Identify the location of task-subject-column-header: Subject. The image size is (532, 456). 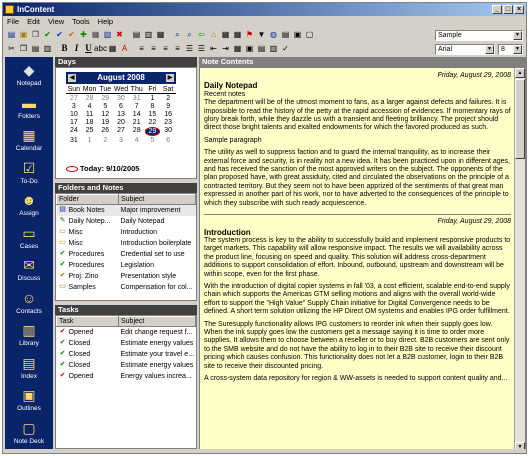
(157, 321).